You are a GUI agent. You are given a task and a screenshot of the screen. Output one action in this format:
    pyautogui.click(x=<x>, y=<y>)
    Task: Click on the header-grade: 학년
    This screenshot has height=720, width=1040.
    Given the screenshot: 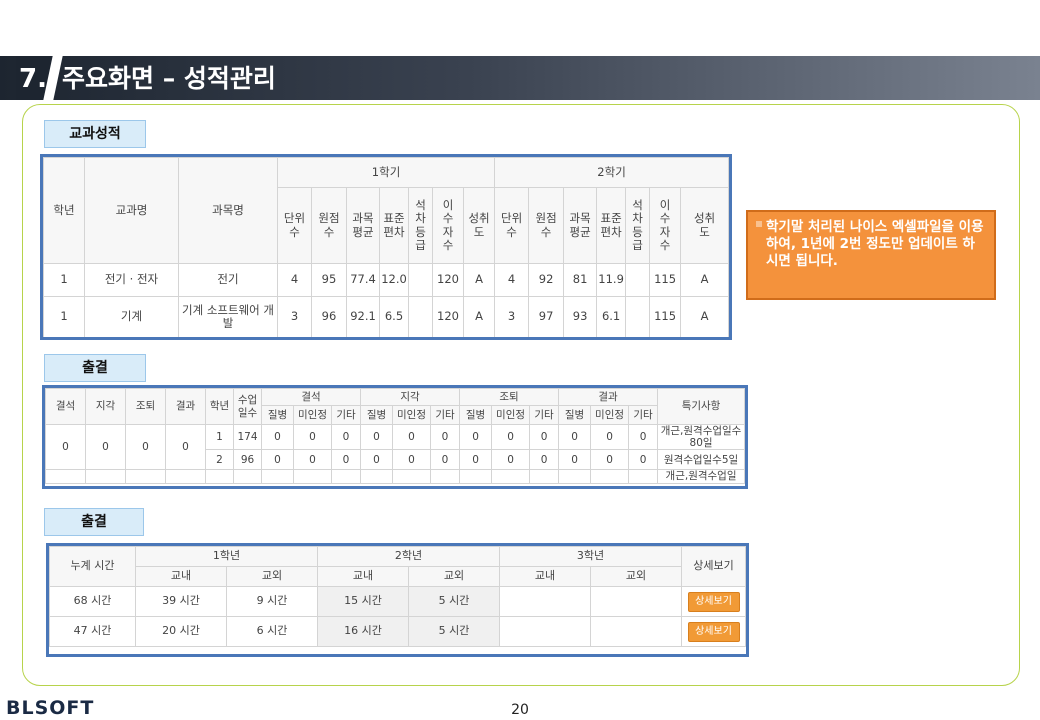 What is the action you would take?
    pyautogui.click(x=64, y=210)
    